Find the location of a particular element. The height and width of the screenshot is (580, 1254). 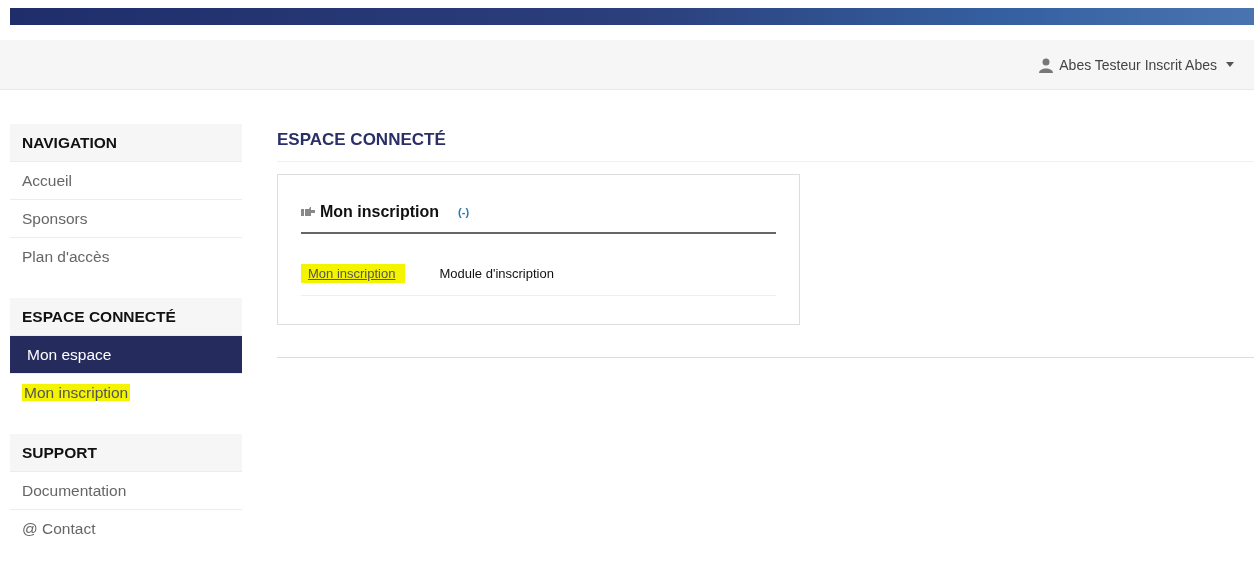

panel-title: Mon inscription is located at coordinates (380, 212).